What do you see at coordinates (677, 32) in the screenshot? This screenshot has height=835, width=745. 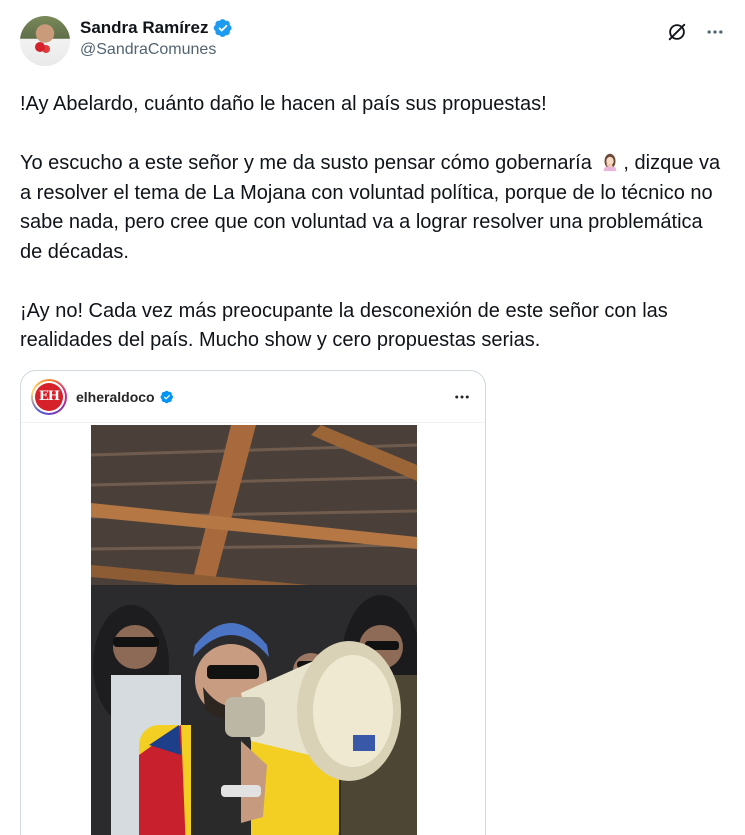 I see `grok-icon` at bounding box center [677, 32].